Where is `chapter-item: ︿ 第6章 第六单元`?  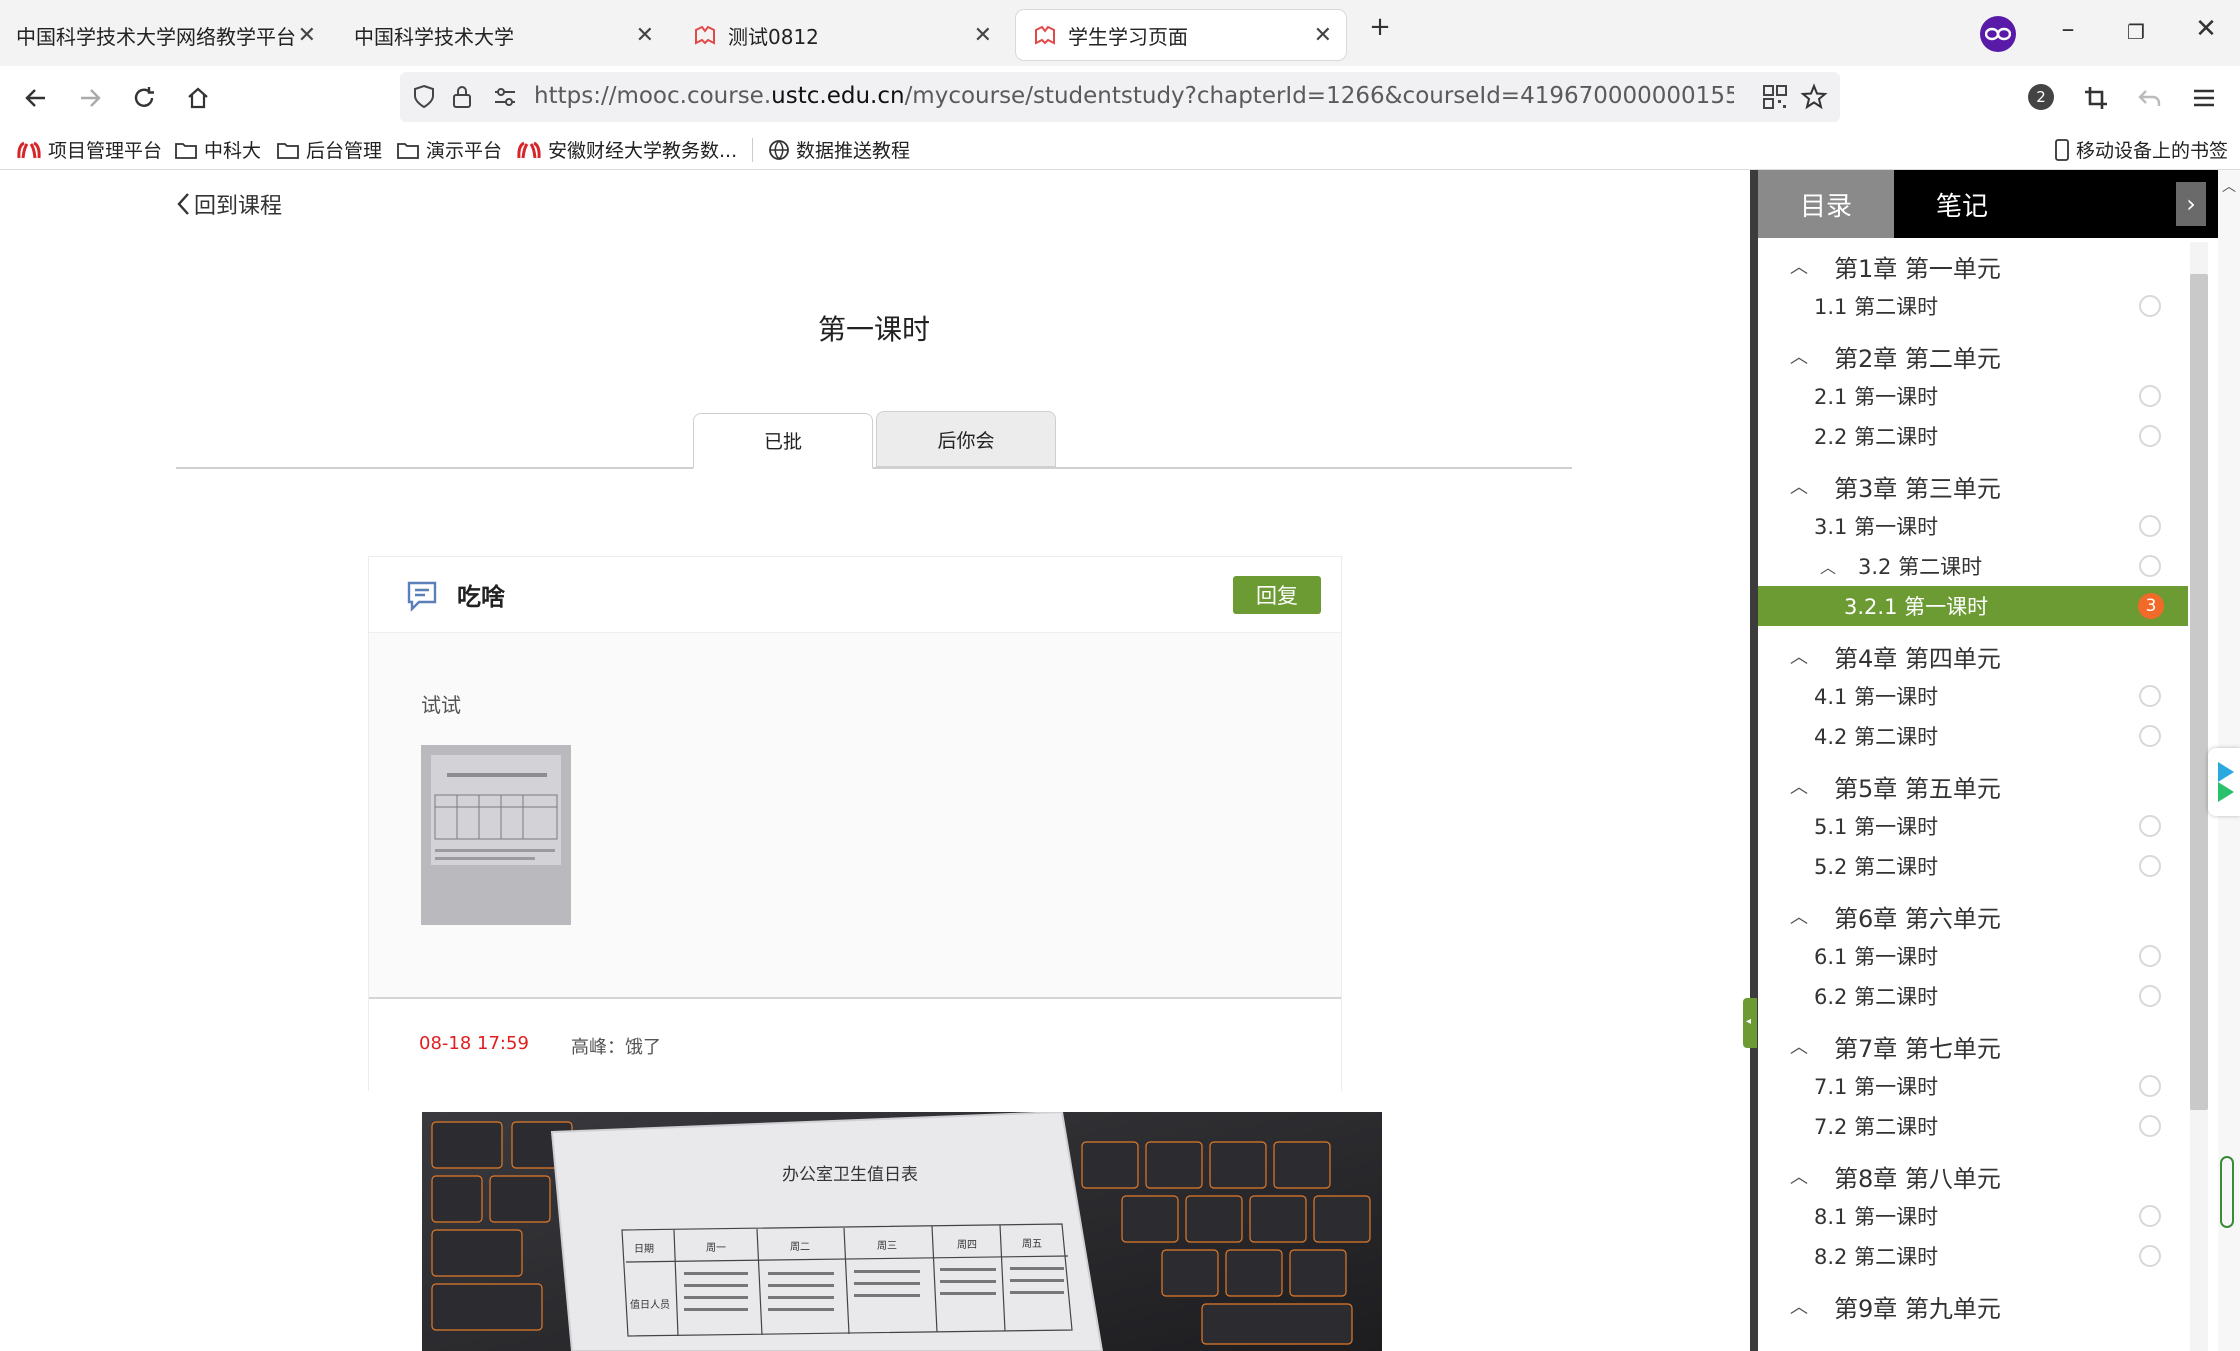 chapter-item: ︿ 第6章 第六单元 is located at coordinates (1973, 916).